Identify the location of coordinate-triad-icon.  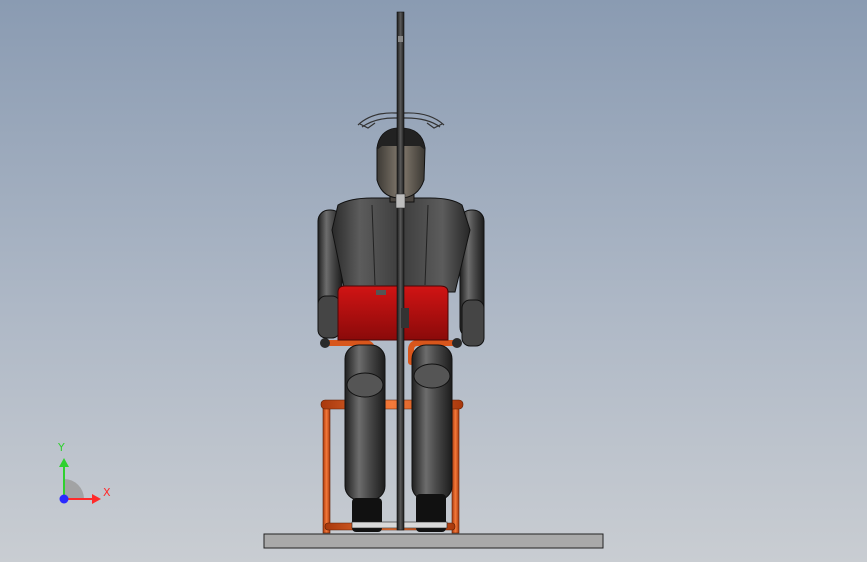
(80, 481).